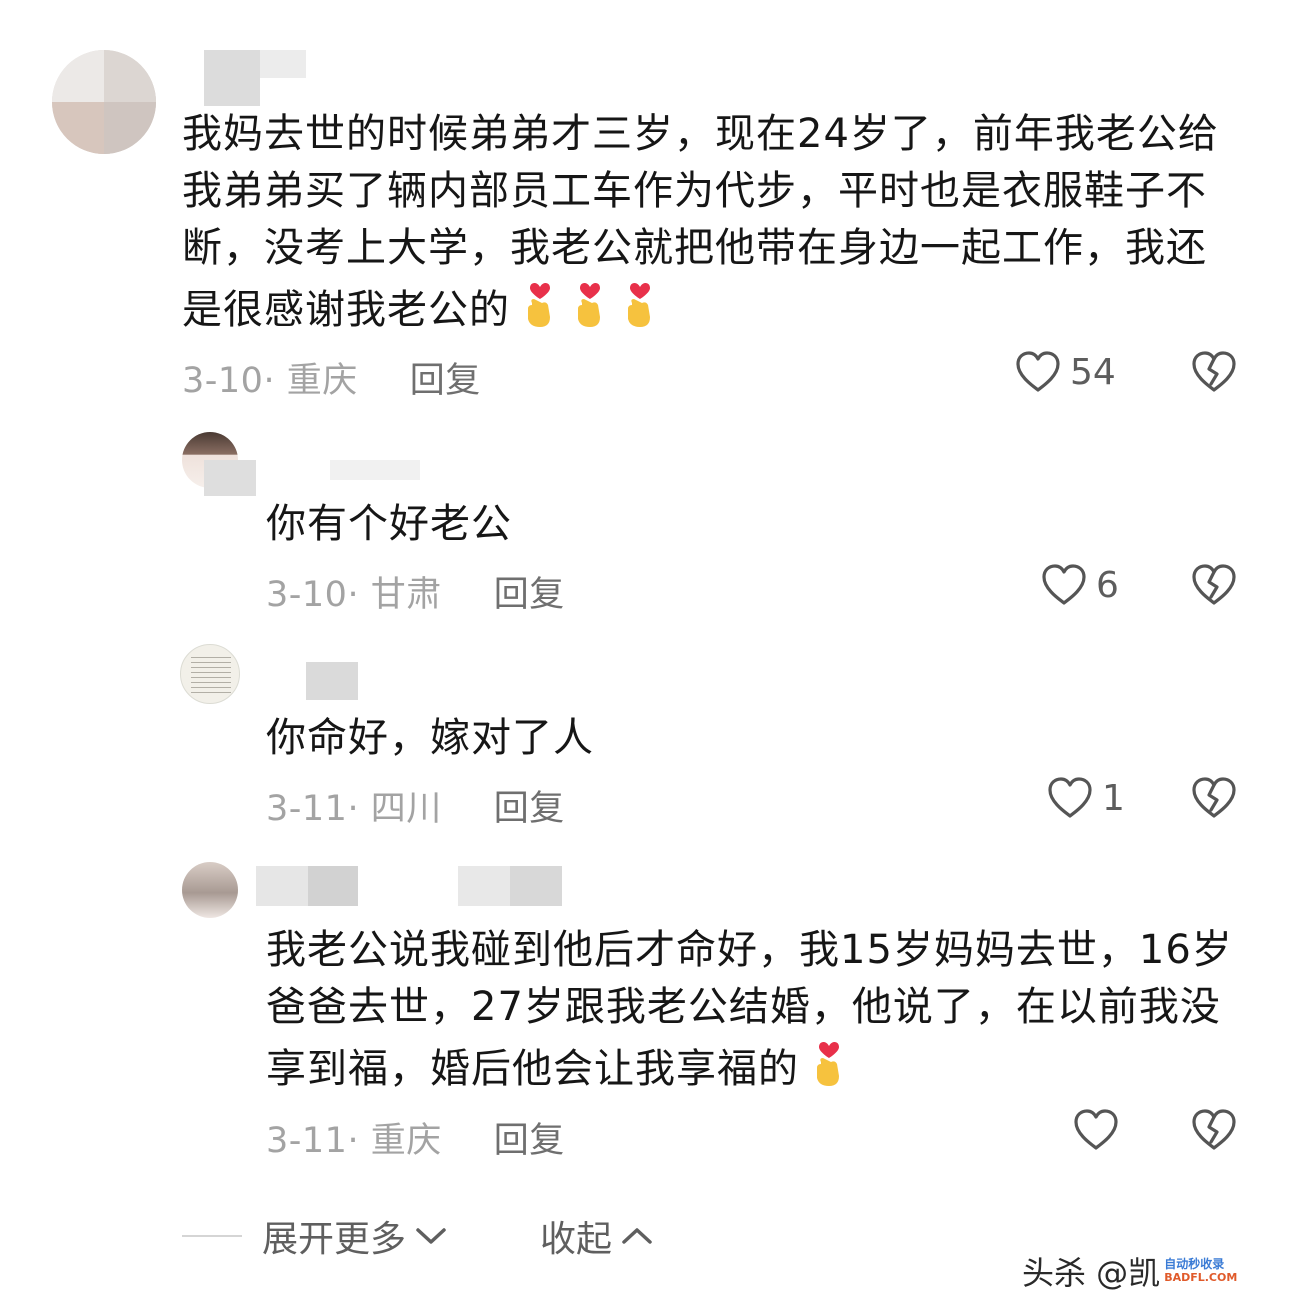 This screenshot has width=1290, height=1314. I want to click on reply-date: 3-10, so click(307, 595).